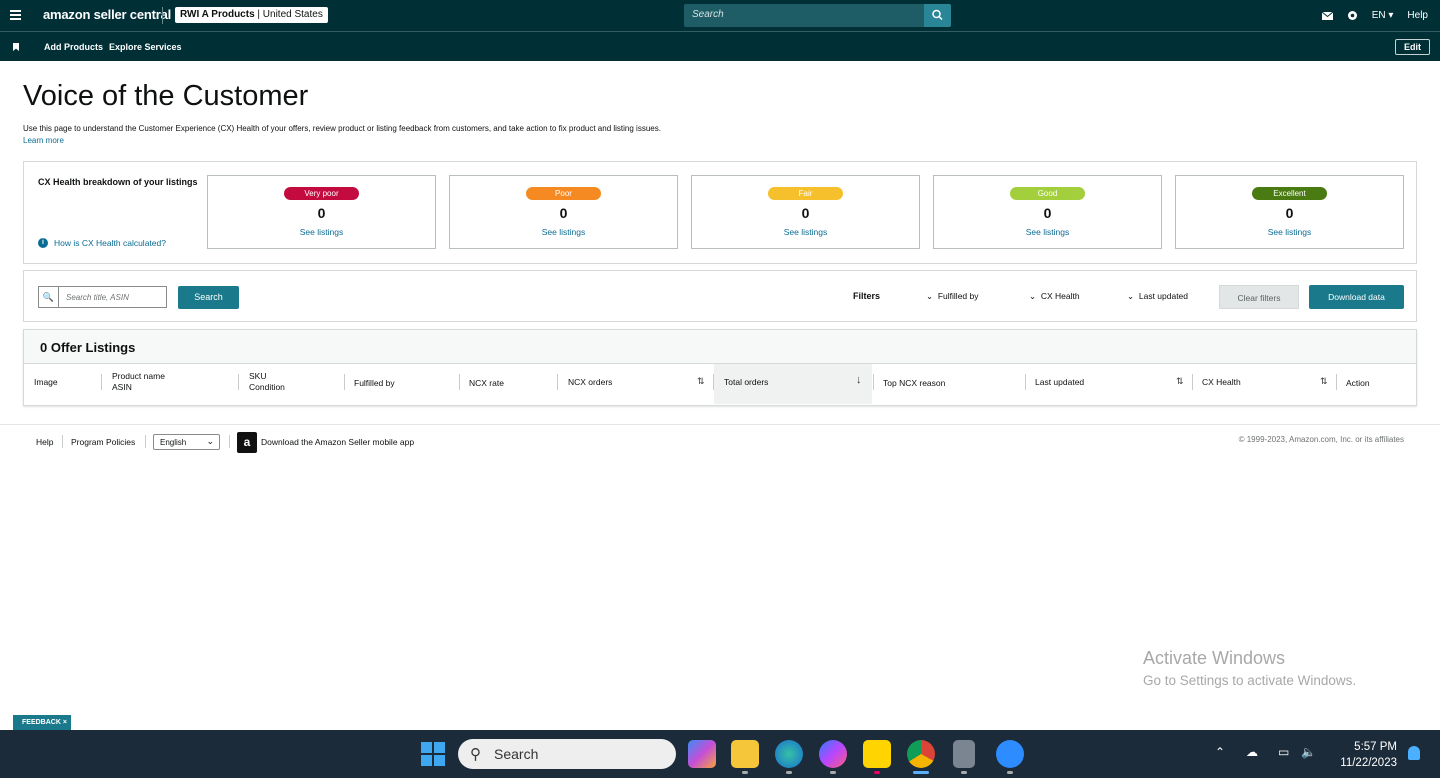 The image size is (1440, 778). Describe the element at coordinates (103, 442) in the screenshot. I see `program-policies-link: Program Policies` at that location.